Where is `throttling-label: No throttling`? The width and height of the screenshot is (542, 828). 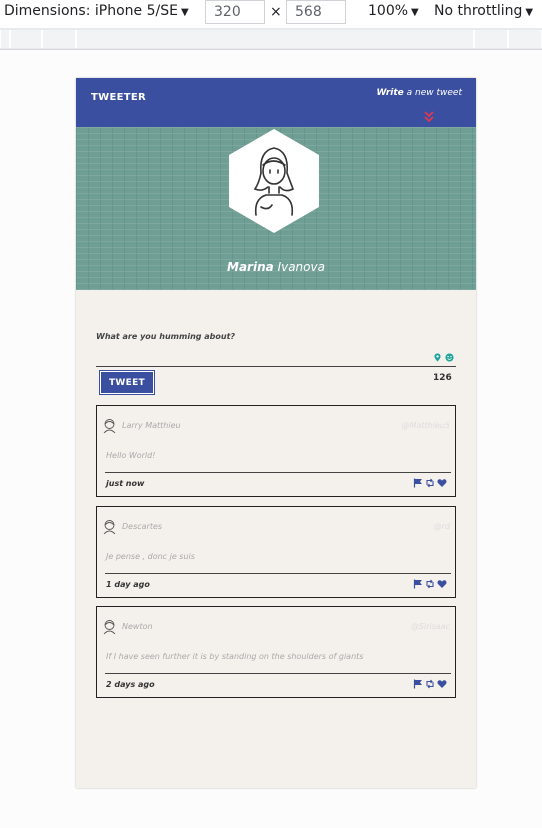
throttling-label: No throttling is located at coordinates (478, 11).